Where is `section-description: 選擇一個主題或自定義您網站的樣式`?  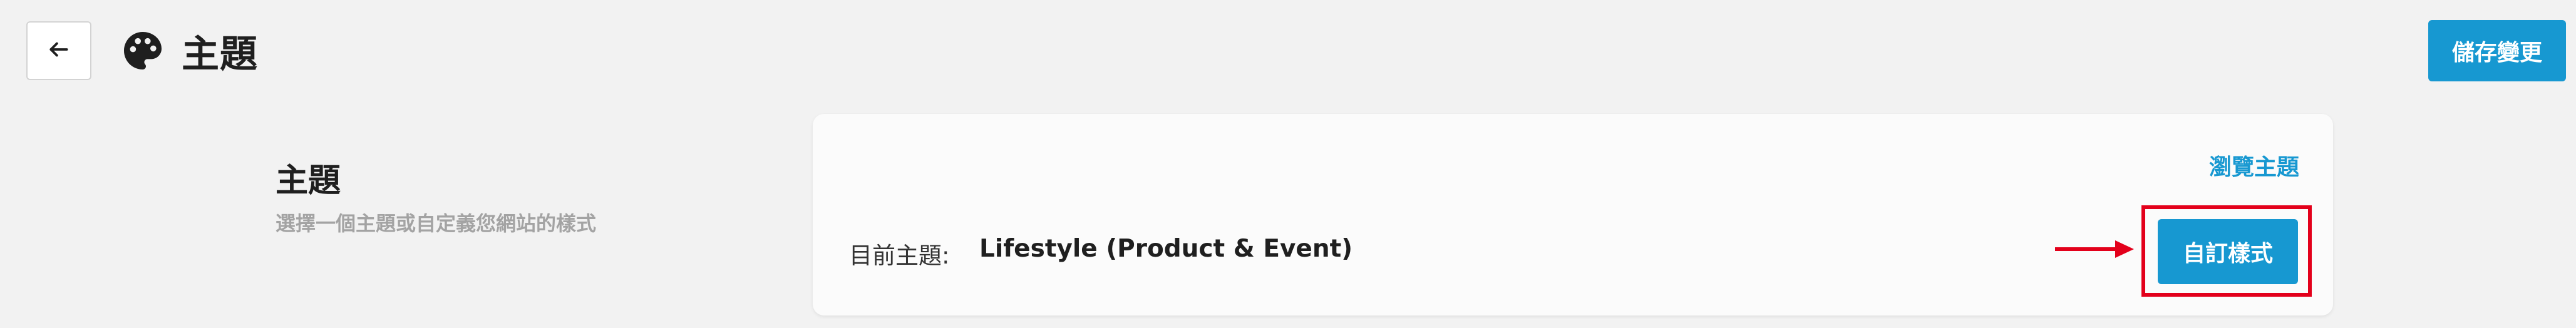 section-description: 選擇一個主題或自定義您網站的樣式 is located at coordinates (437, 224).